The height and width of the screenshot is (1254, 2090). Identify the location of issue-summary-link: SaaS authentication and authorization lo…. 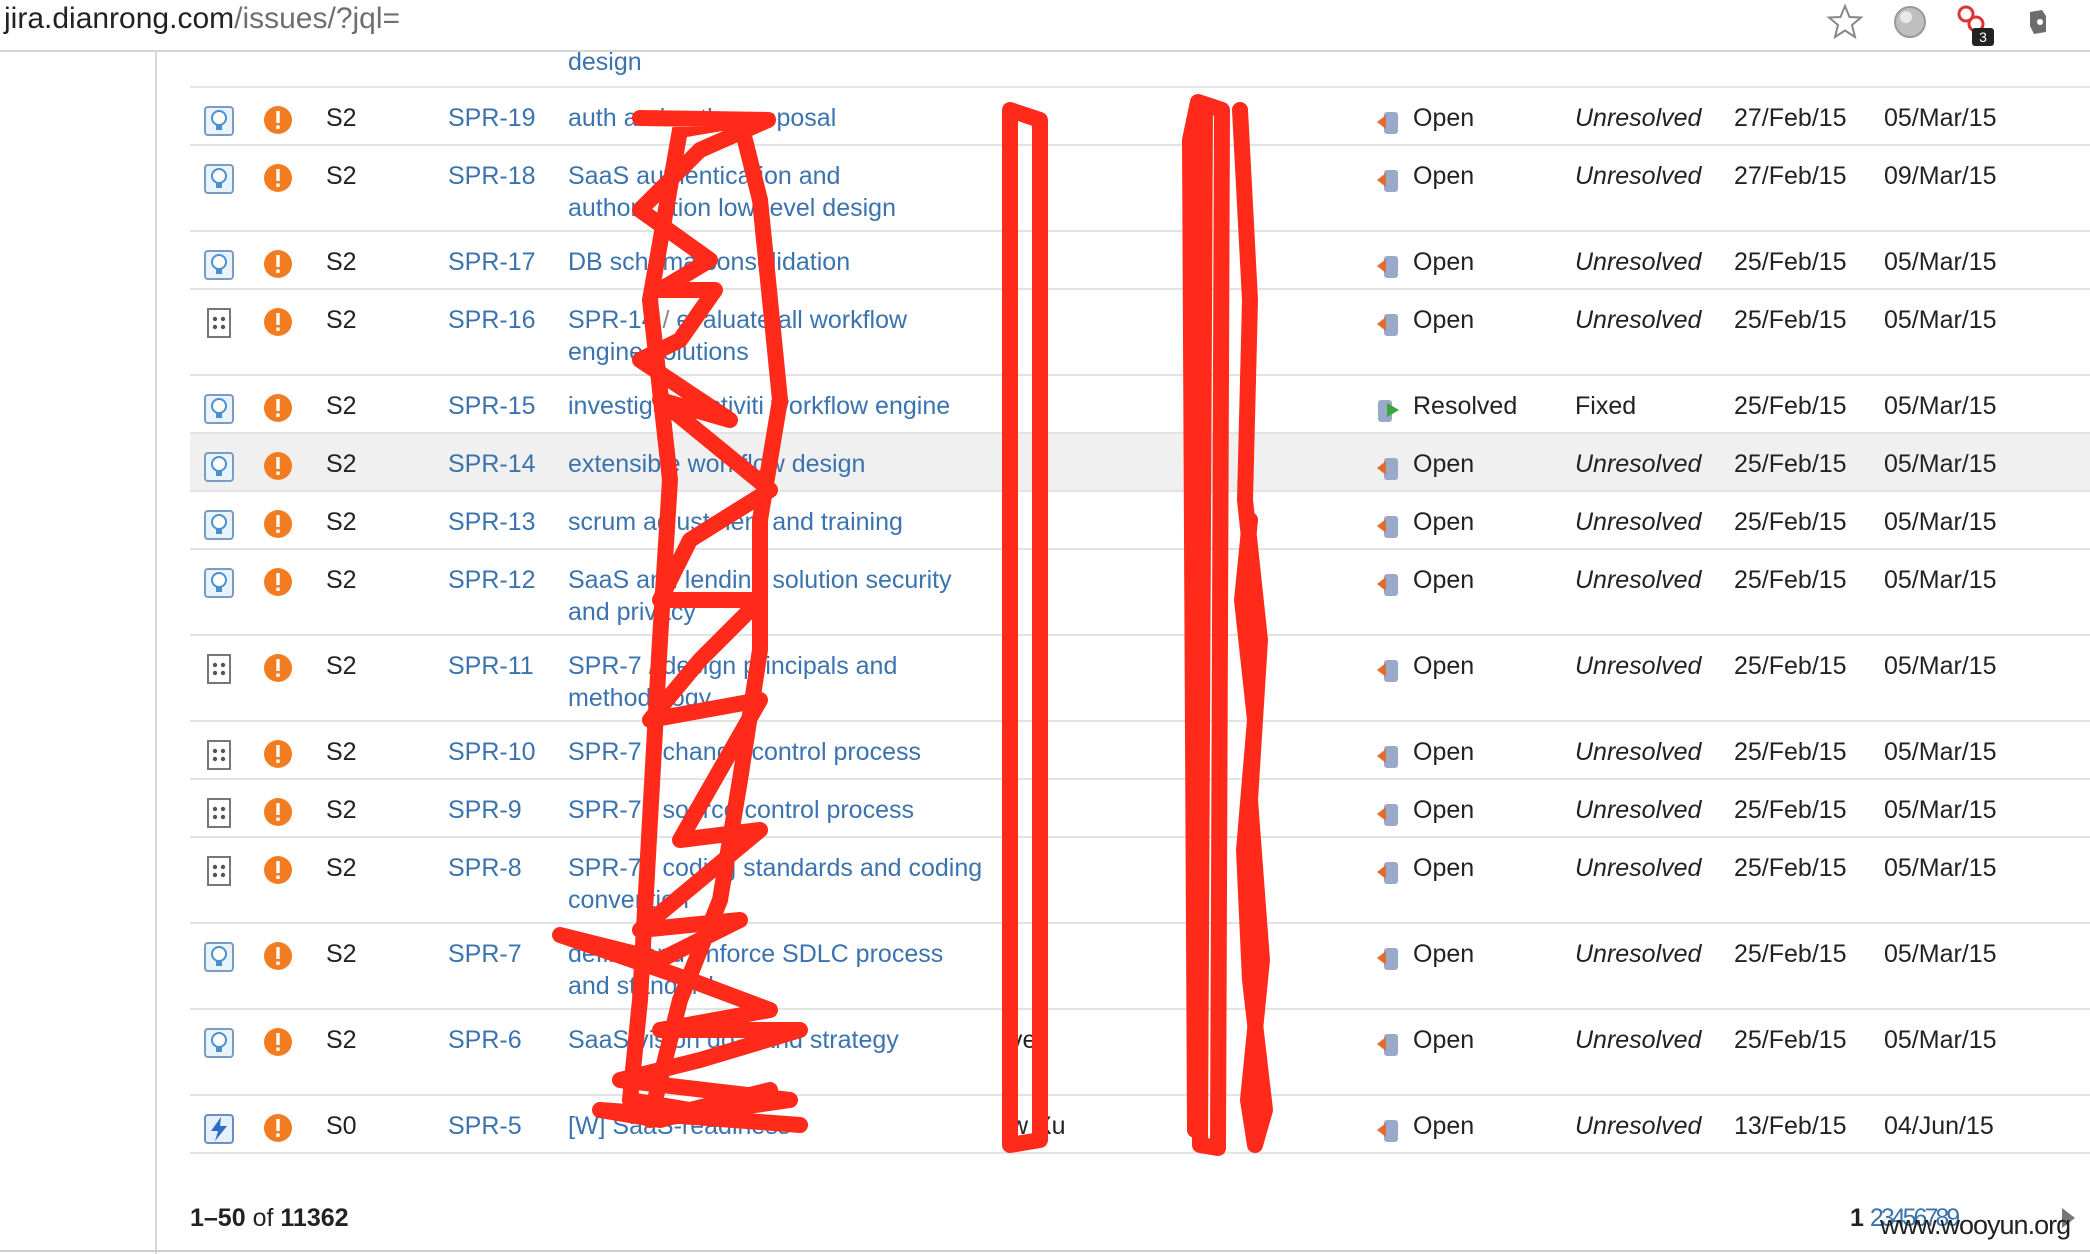
(778, 192).